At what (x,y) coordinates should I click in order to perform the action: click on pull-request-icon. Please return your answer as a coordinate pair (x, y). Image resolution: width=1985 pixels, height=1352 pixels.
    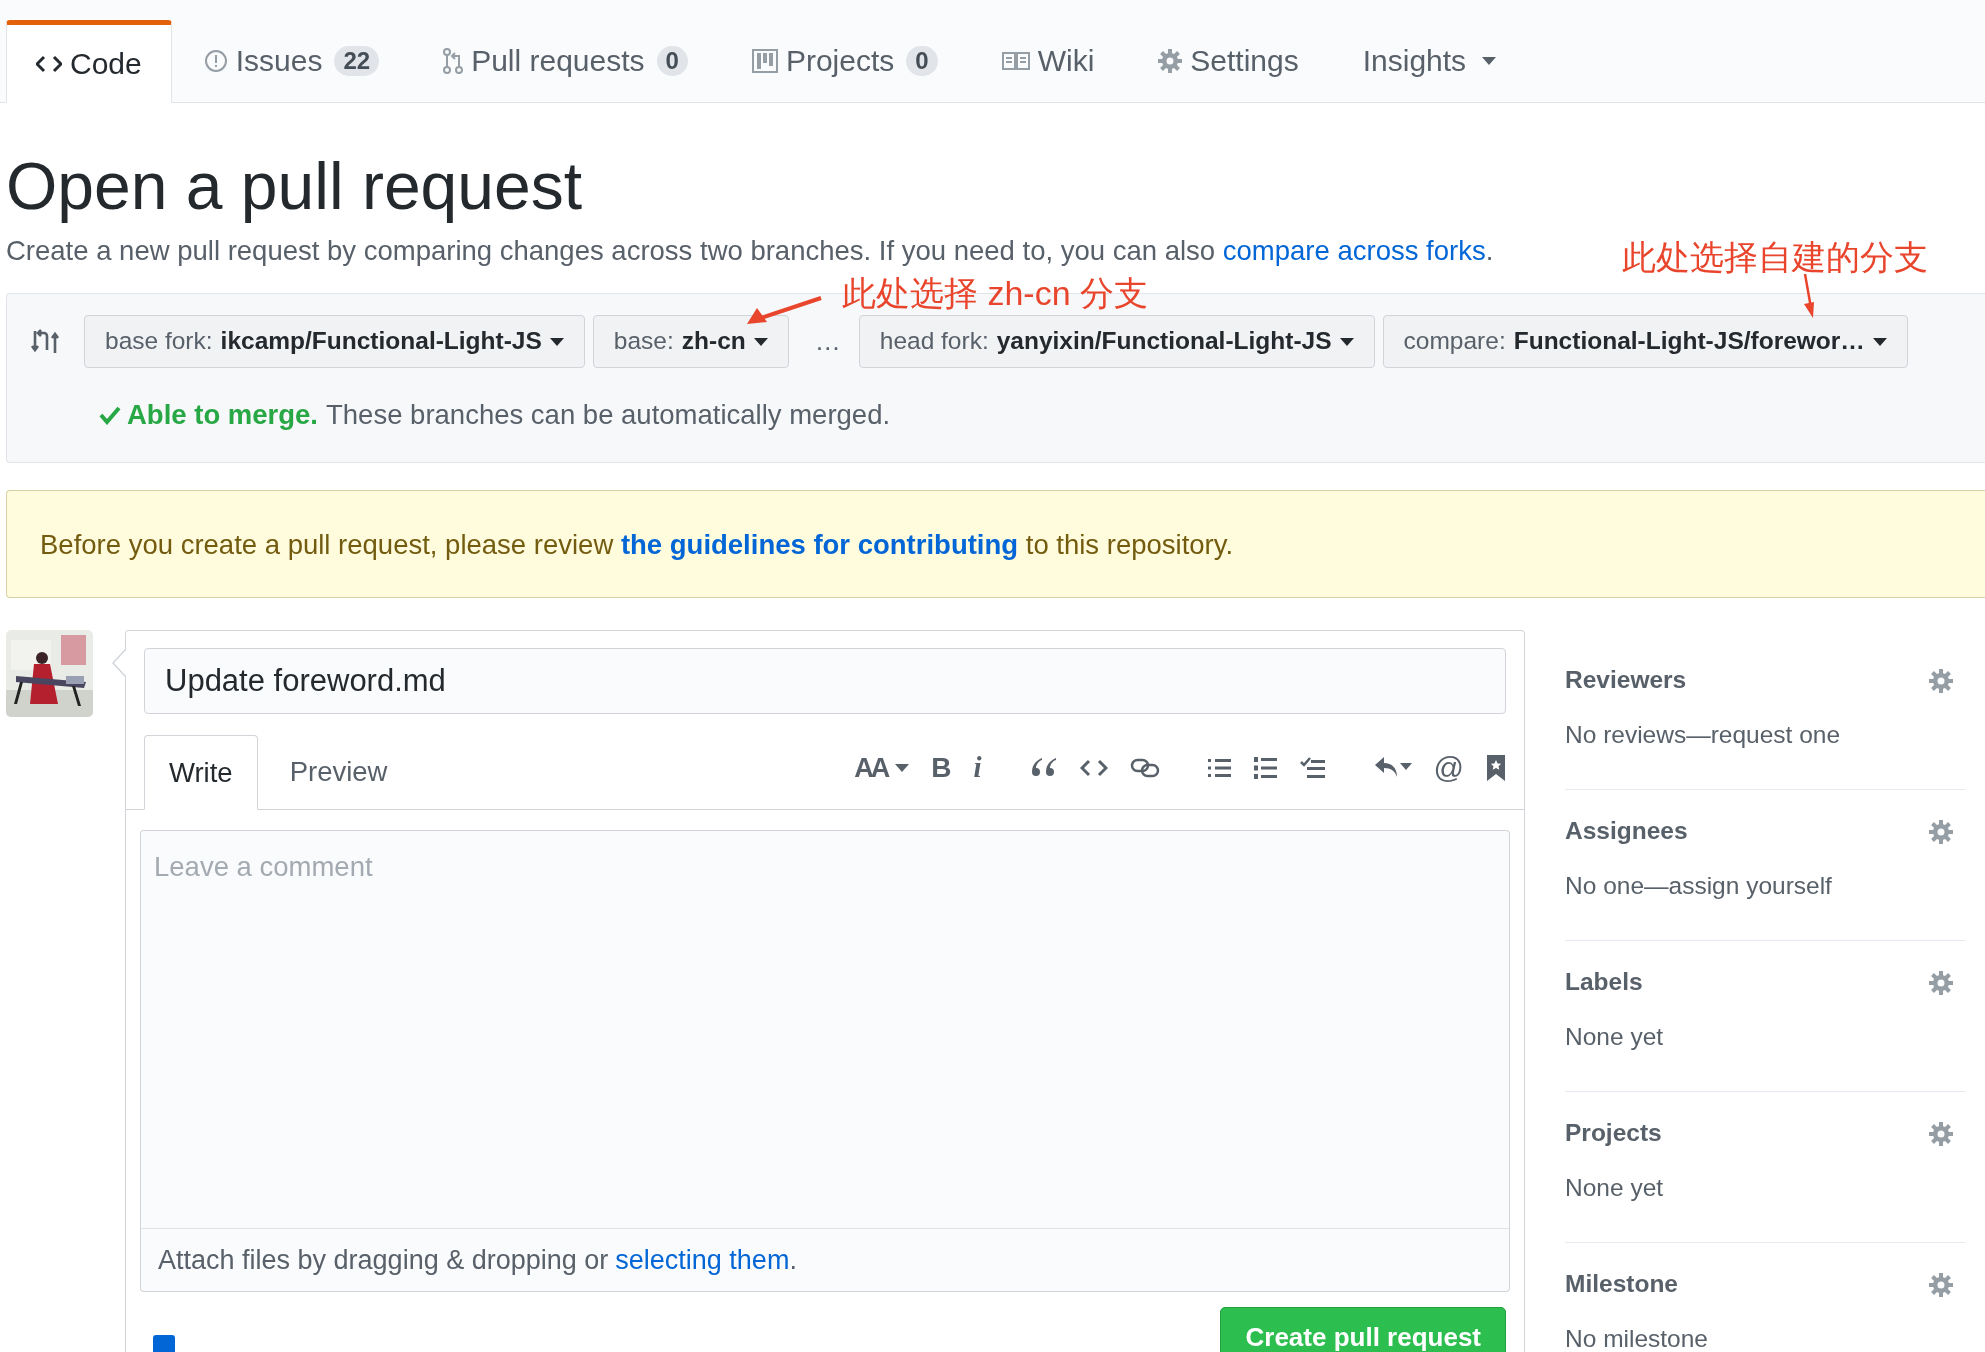
    Looking at the image, I should click on (453, 60).